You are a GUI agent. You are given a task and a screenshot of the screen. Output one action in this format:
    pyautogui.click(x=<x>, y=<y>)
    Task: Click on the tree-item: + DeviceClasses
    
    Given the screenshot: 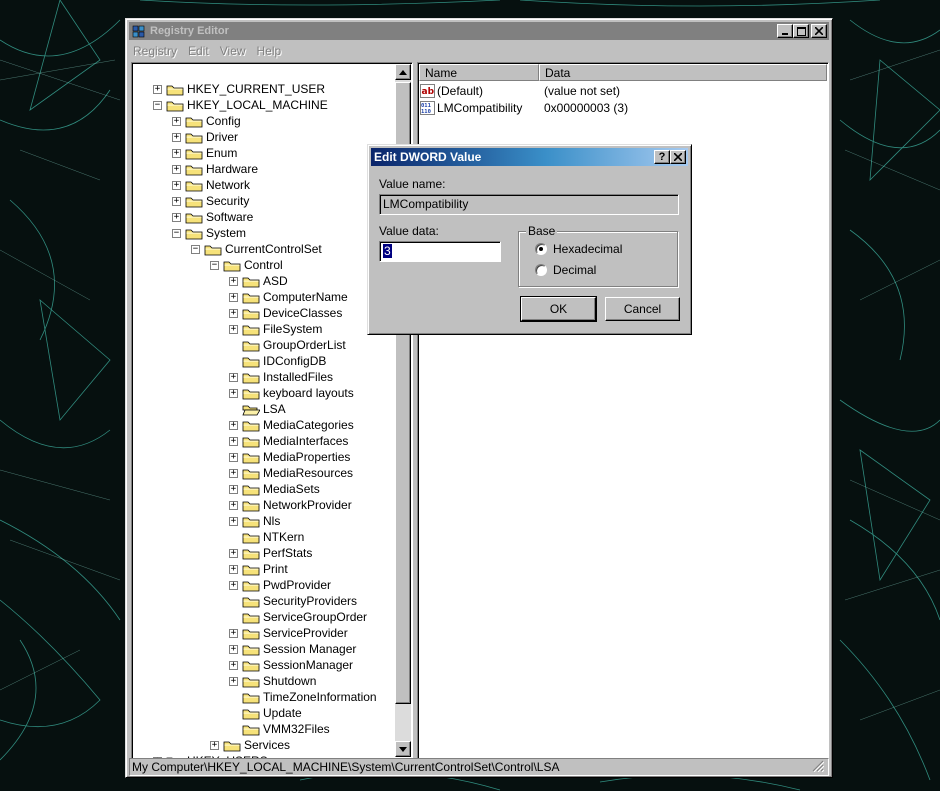 What is the action you would take?
    pyautogui.click(x=285, y=313)
    